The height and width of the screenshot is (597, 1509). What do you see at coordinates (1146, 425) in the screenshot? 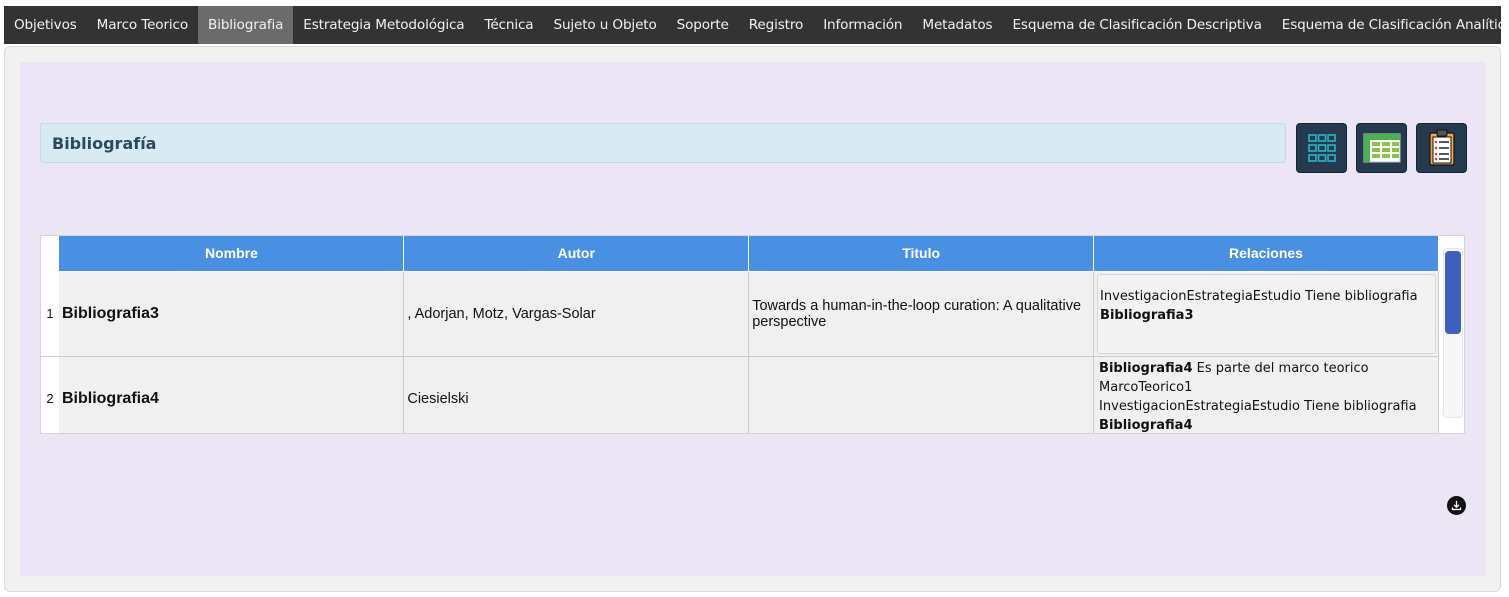
I see `relation-target: Bibliografia4` at bounding box center [1146, 425].